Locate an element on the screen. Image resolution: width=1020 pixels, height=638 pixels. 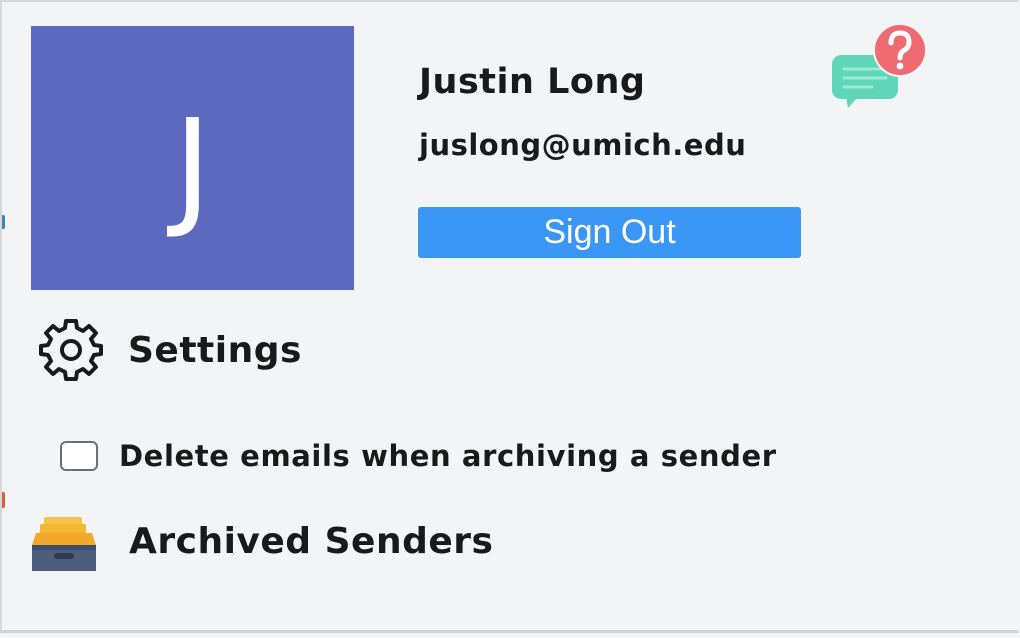
avatar-initial: J is located at coordinates (192, 167).